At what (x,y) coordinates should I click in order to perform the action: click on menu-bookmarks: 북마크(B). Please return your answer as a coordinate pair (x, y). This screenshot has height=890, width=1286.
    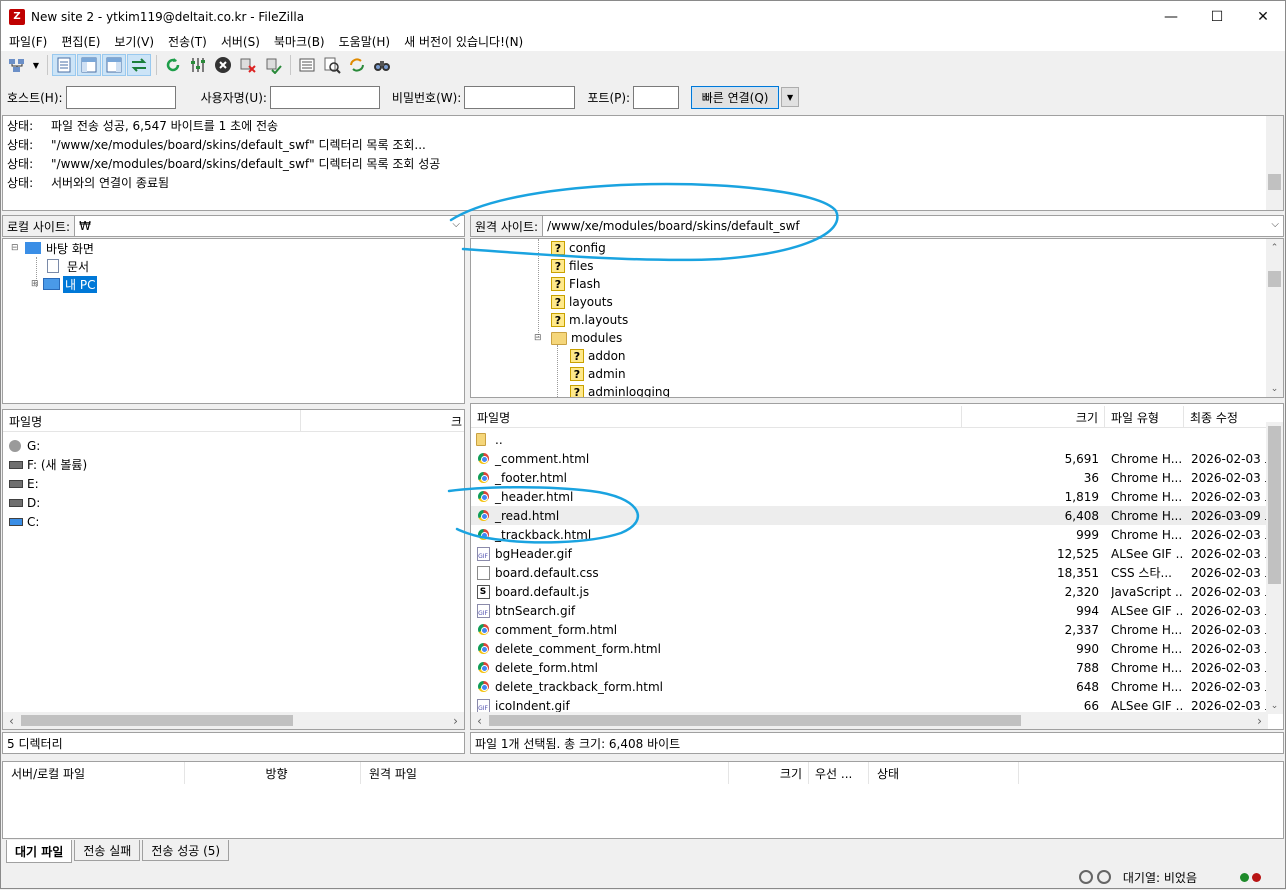
    Looking at the image, I should click on (298, 41).